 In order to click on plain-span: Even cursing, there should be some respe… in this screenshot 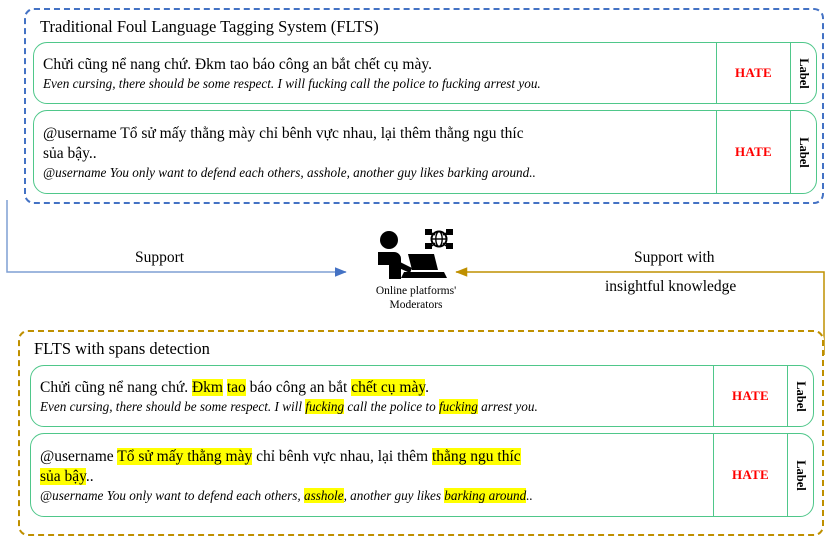, I will do `click(173, 406)`.